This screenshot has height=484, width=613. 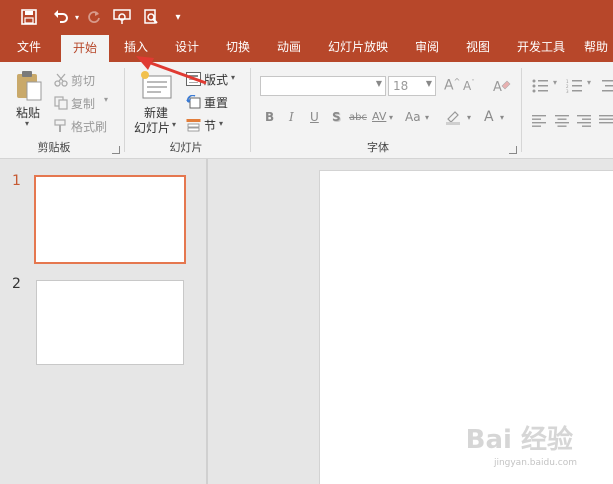 What do you see at coordinates (61, 79) in the screenshot?
I see `cut-icon` at bounding box center [61, 79].